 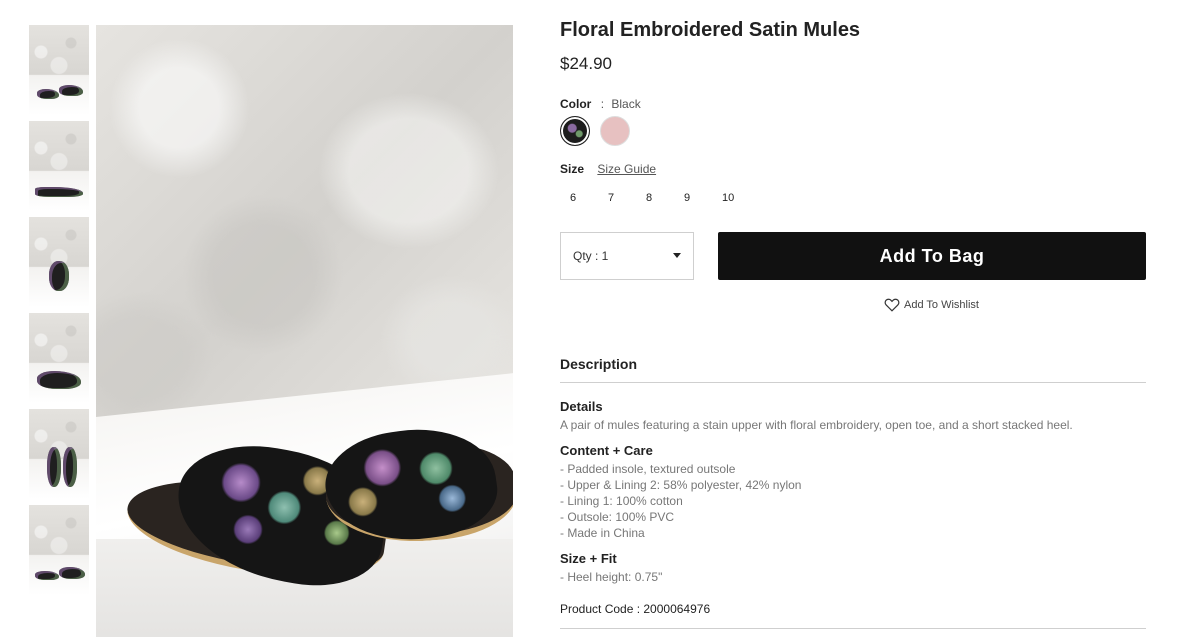 What do you see at coordinates (598, 364) in the screenshot?
I see `description-heading: Description` at bounding box center [598, 364].